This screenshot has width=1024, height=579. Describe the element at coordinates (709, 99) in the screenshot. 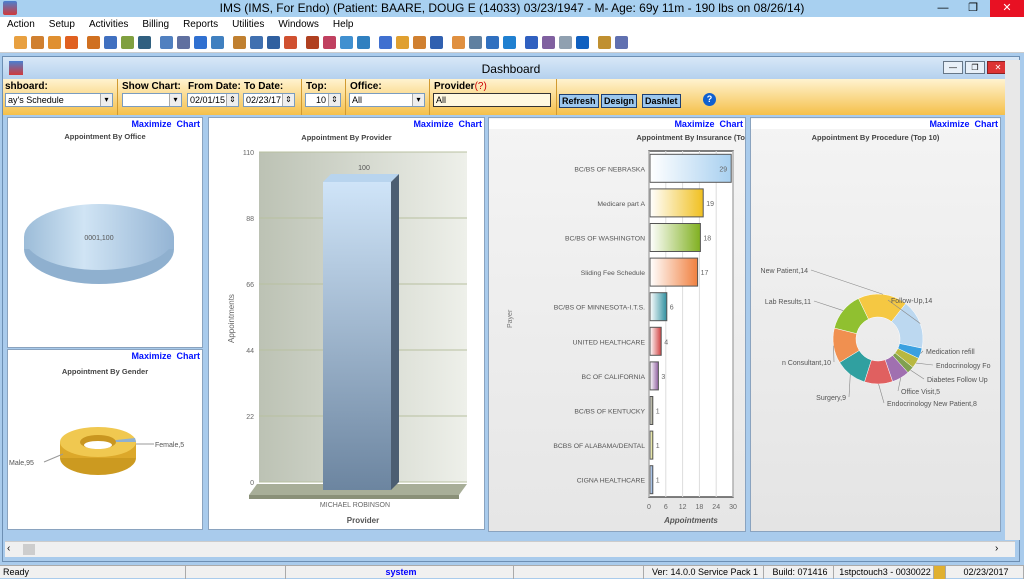

I see `help-icon: ?` at that location.